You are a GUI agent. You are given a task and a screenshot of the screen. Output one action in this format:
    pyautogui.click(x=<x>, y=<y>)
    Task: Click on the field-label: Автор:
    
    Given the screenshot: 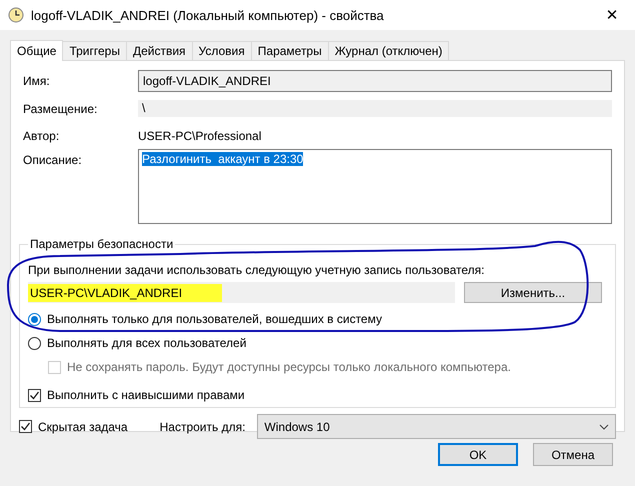 What is the action you would take?
    pyautogui.click(x=41, y=135)
    